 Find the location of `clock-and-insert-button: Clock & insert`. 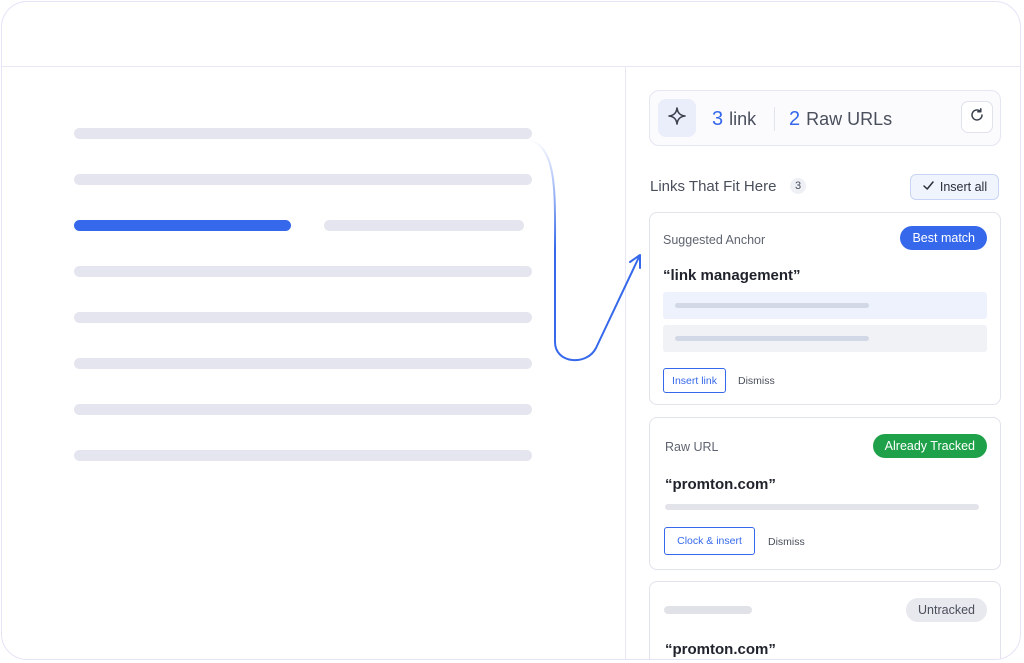

clock-and-insert-button: Clock & insert is located at coordinates (709, 541).